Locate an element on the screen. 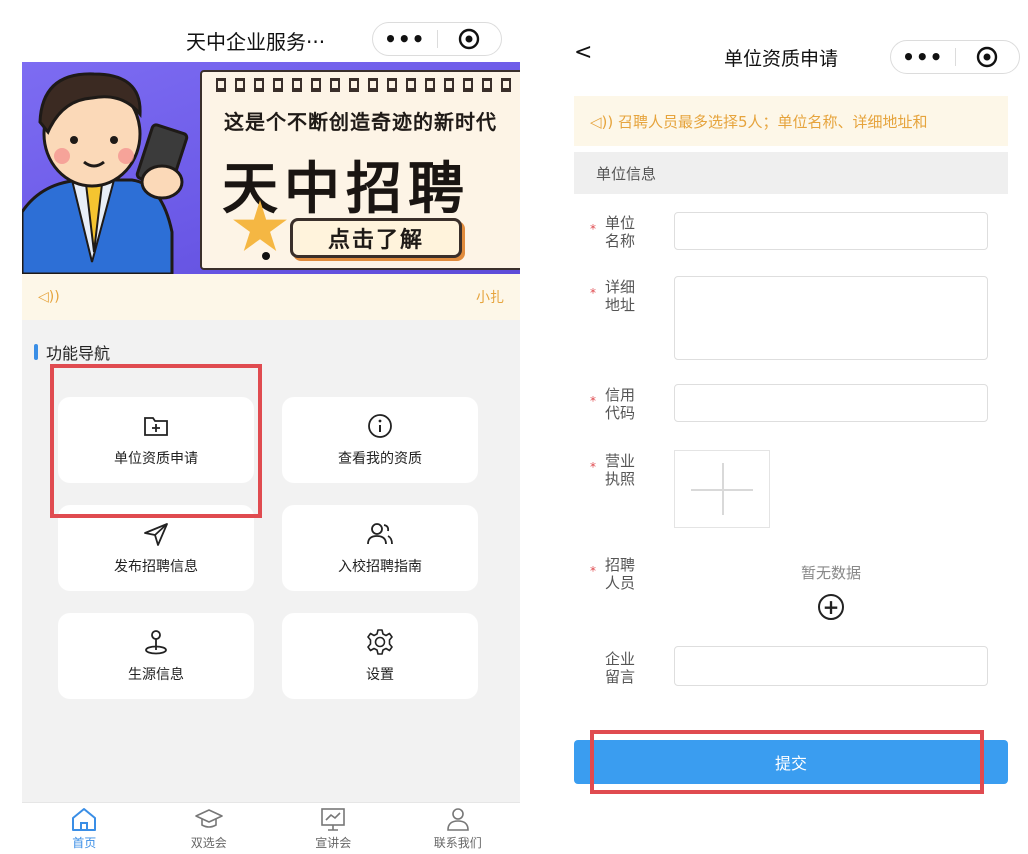  field-label-license: * 营业 执照 is located at coordinates (612, 470).